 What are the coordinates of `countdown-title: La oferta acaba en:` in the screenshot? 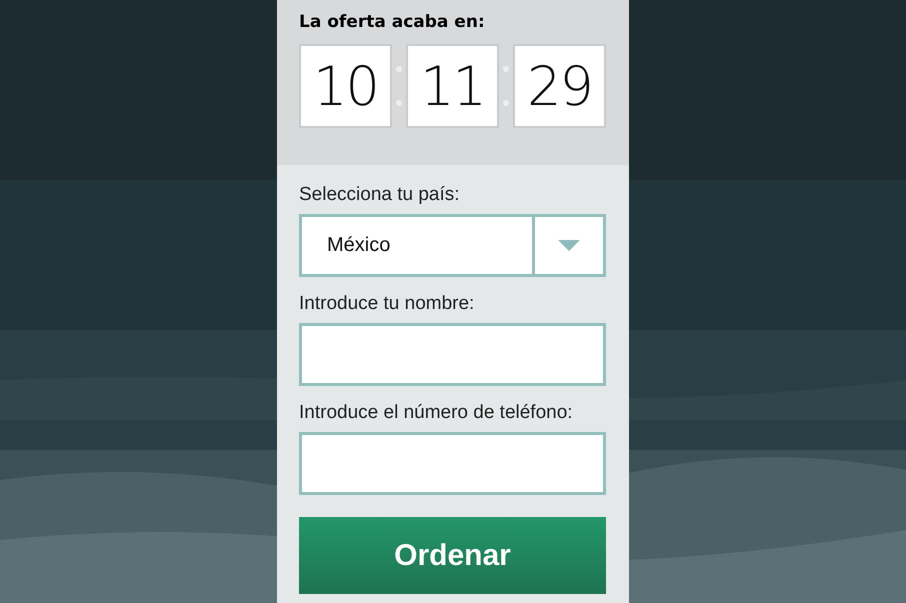 It's located at (392, 22).